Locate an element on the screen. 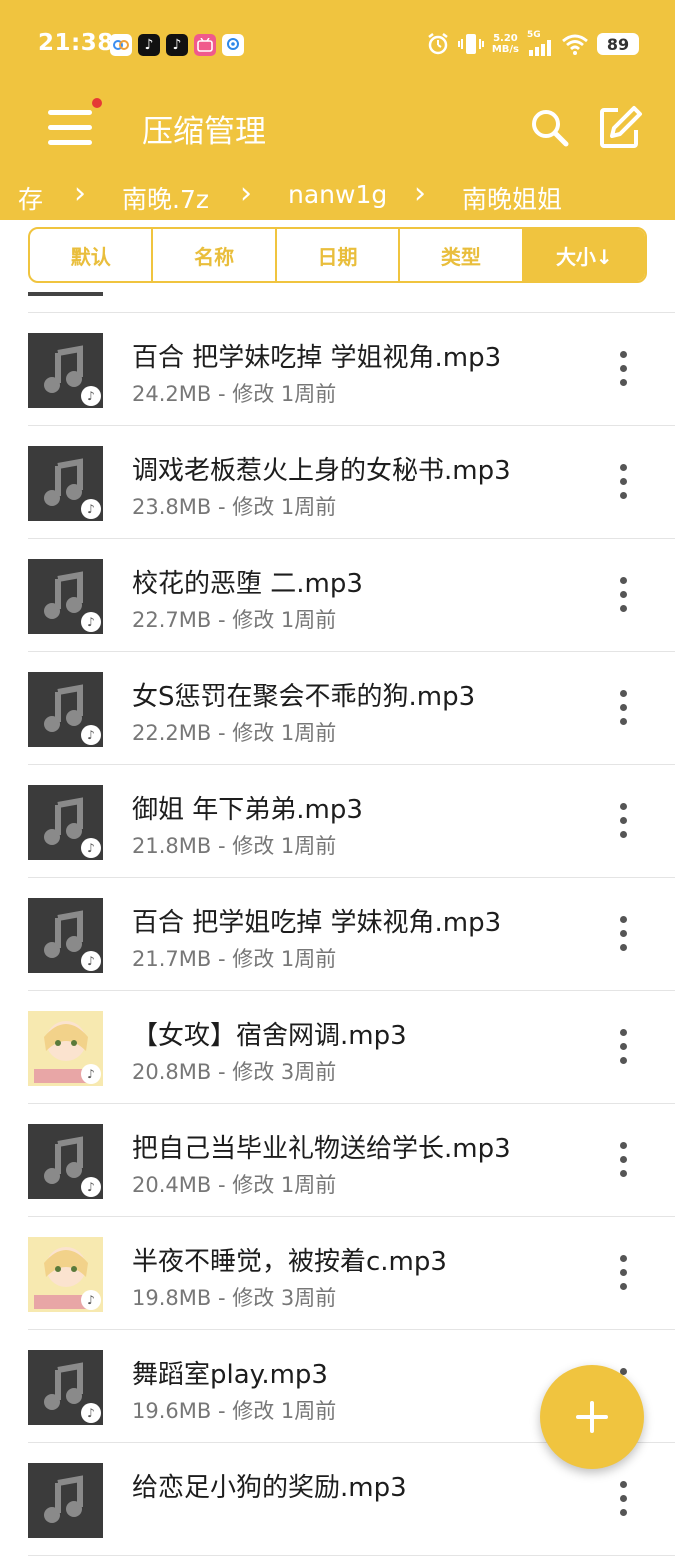  bilibili-icon is located at coordinates (205, 45).